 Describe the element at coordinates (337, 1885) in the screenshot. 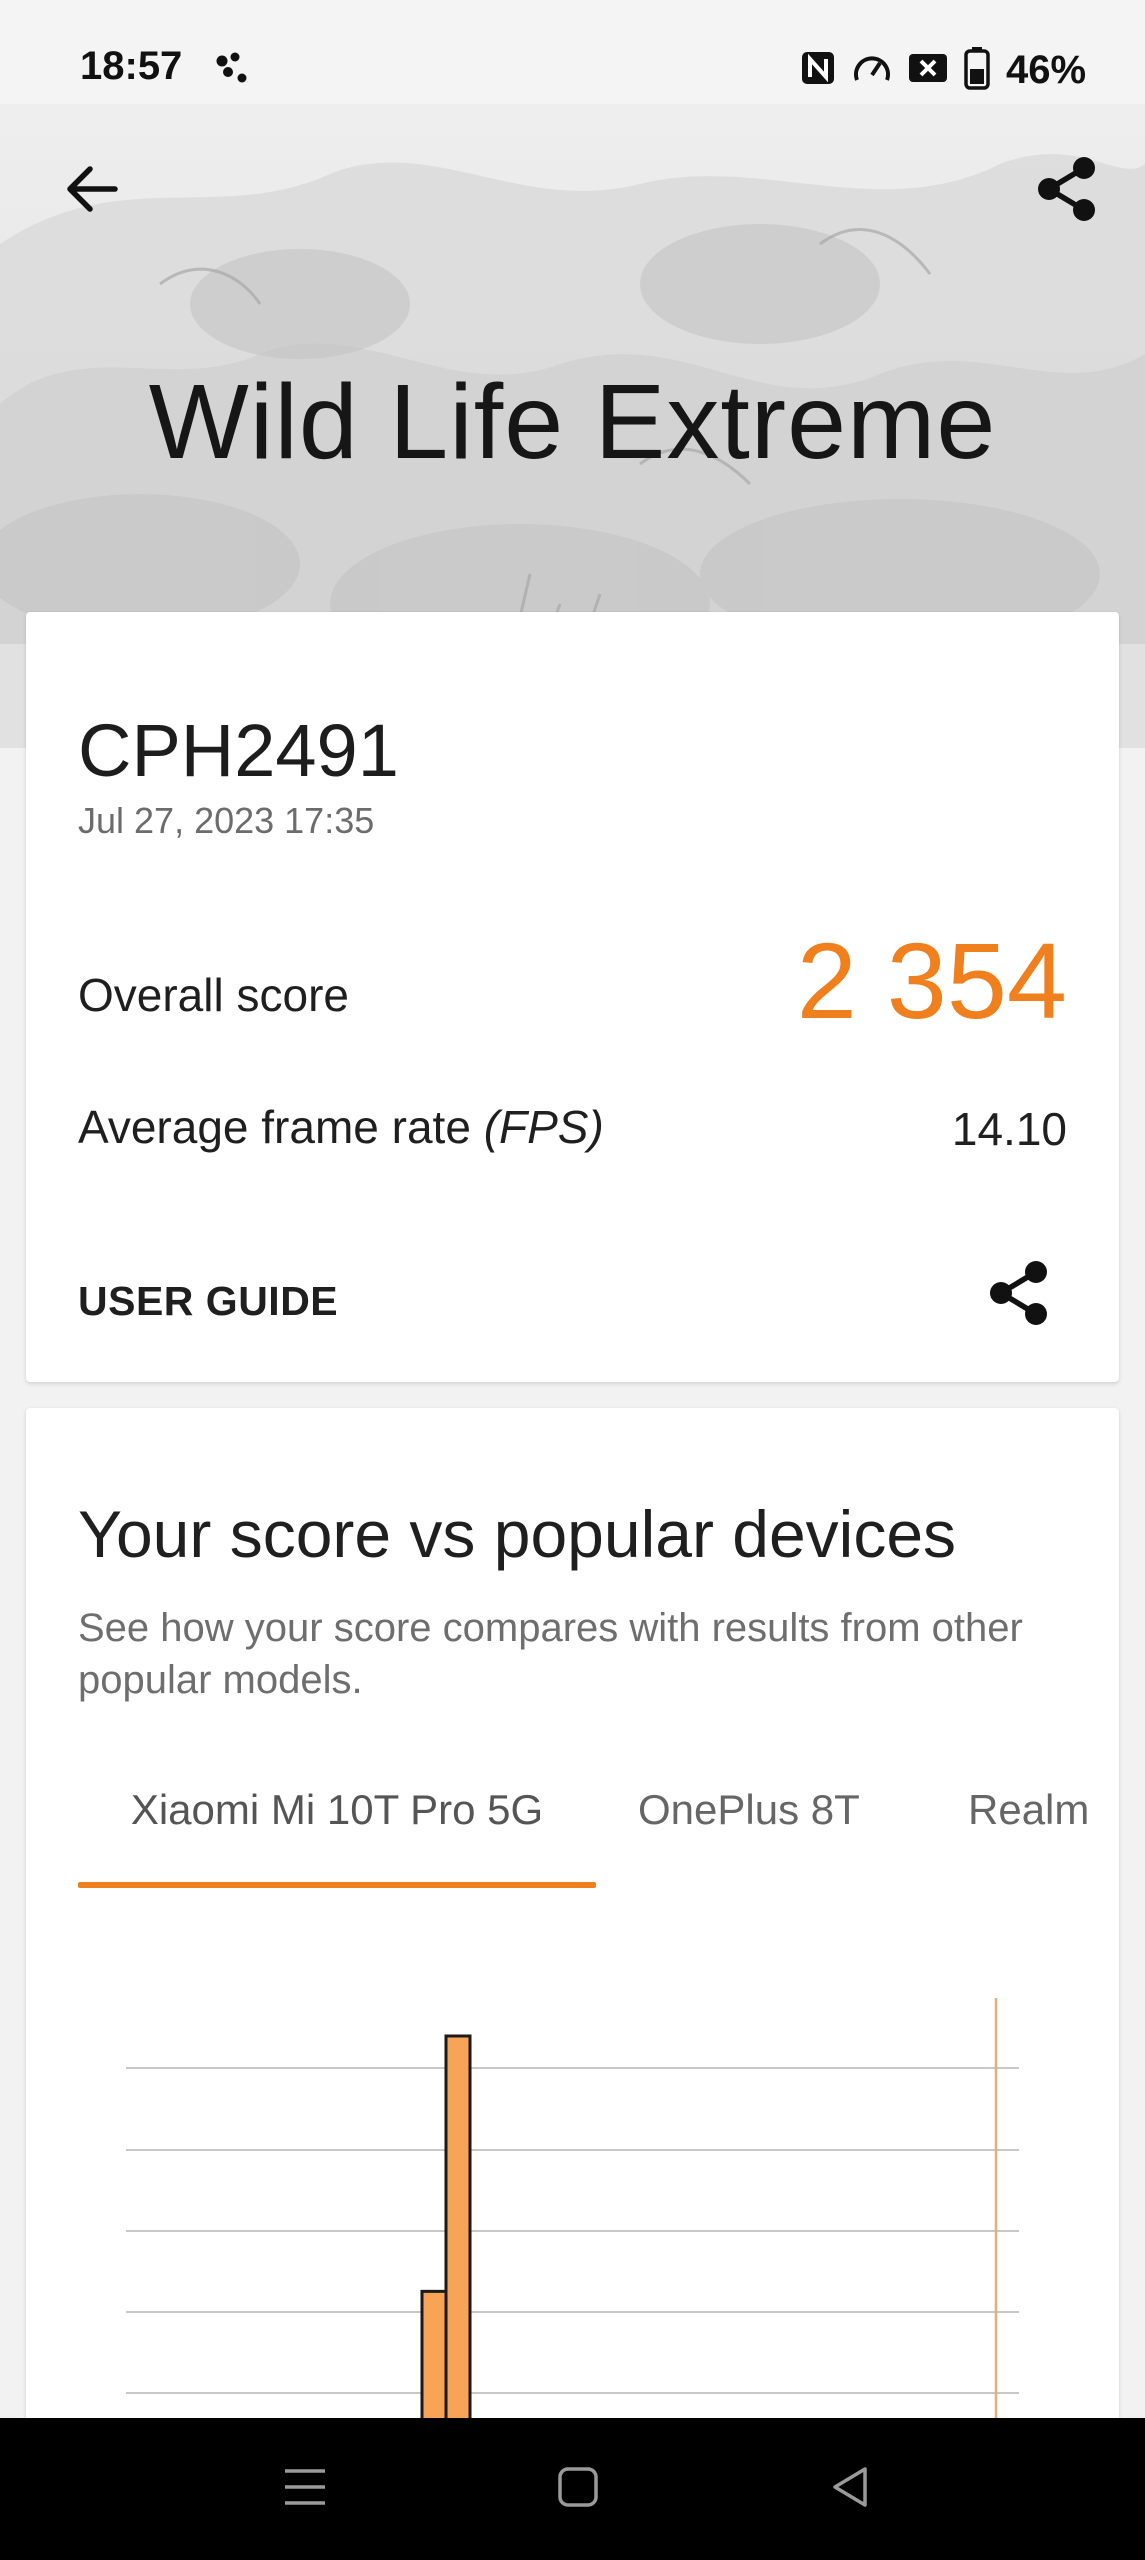

I see `active-tab-indicator` at that location.